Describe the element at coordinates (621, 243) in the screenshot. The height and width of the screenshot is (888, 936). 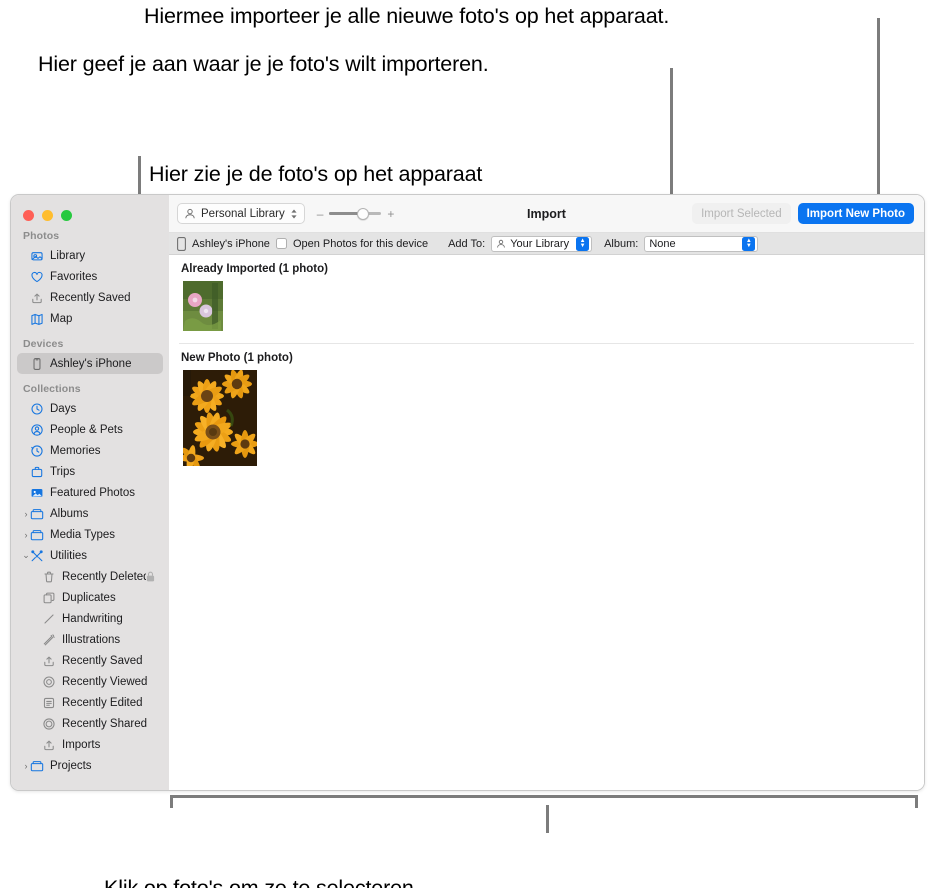
I see `album-label: Album:` at that location.